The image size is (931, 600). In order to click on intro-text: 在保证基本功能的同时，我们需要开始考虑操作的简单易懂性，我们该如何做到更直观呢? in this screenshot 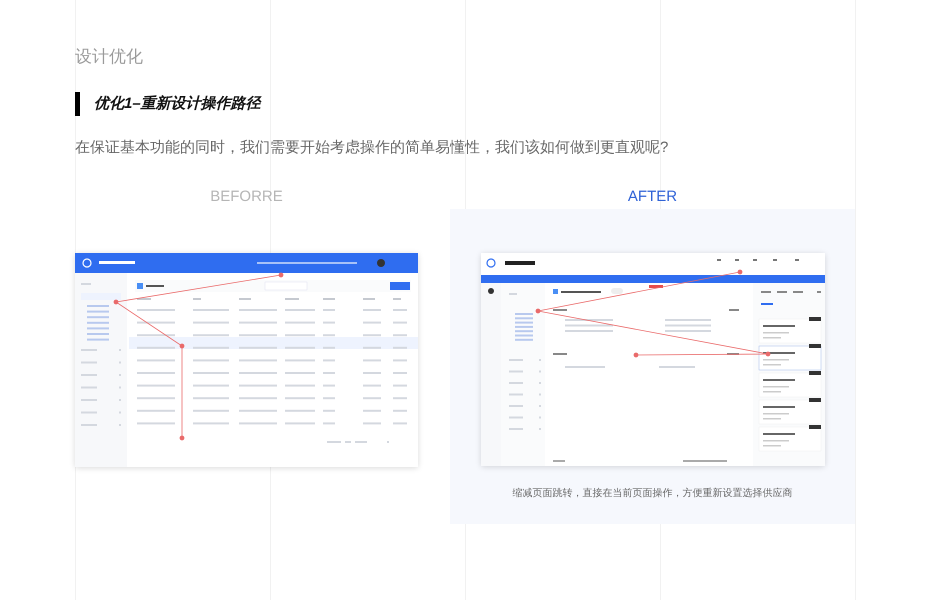, I will do `click(371, 148)`.